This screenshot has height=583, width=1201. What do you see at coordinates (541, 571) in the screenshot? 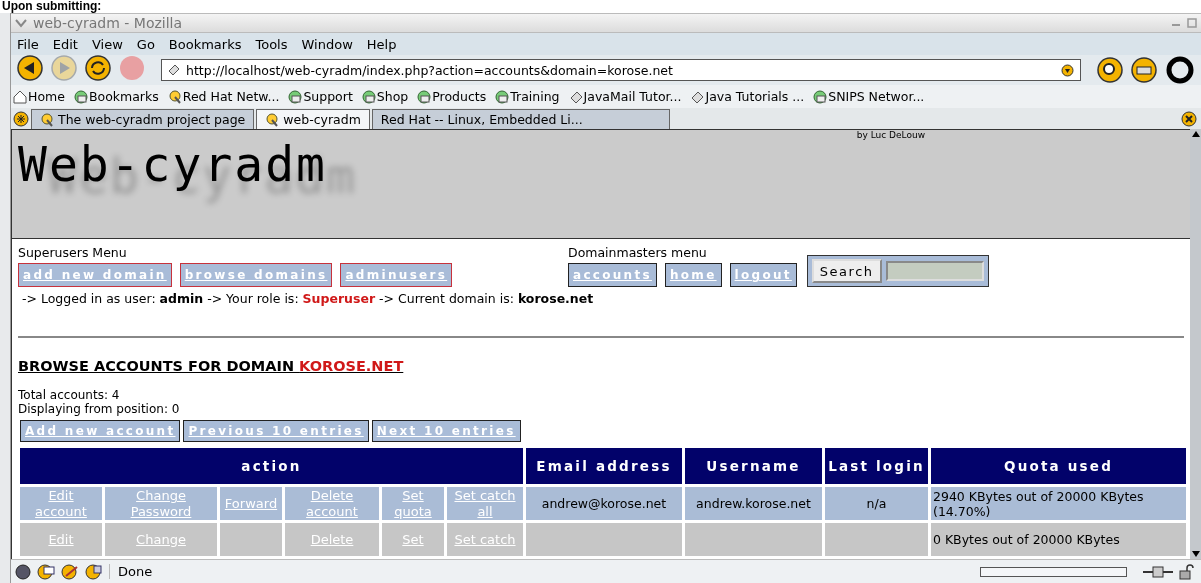
I see `status-text: Done` at bounding box center [541, 571].